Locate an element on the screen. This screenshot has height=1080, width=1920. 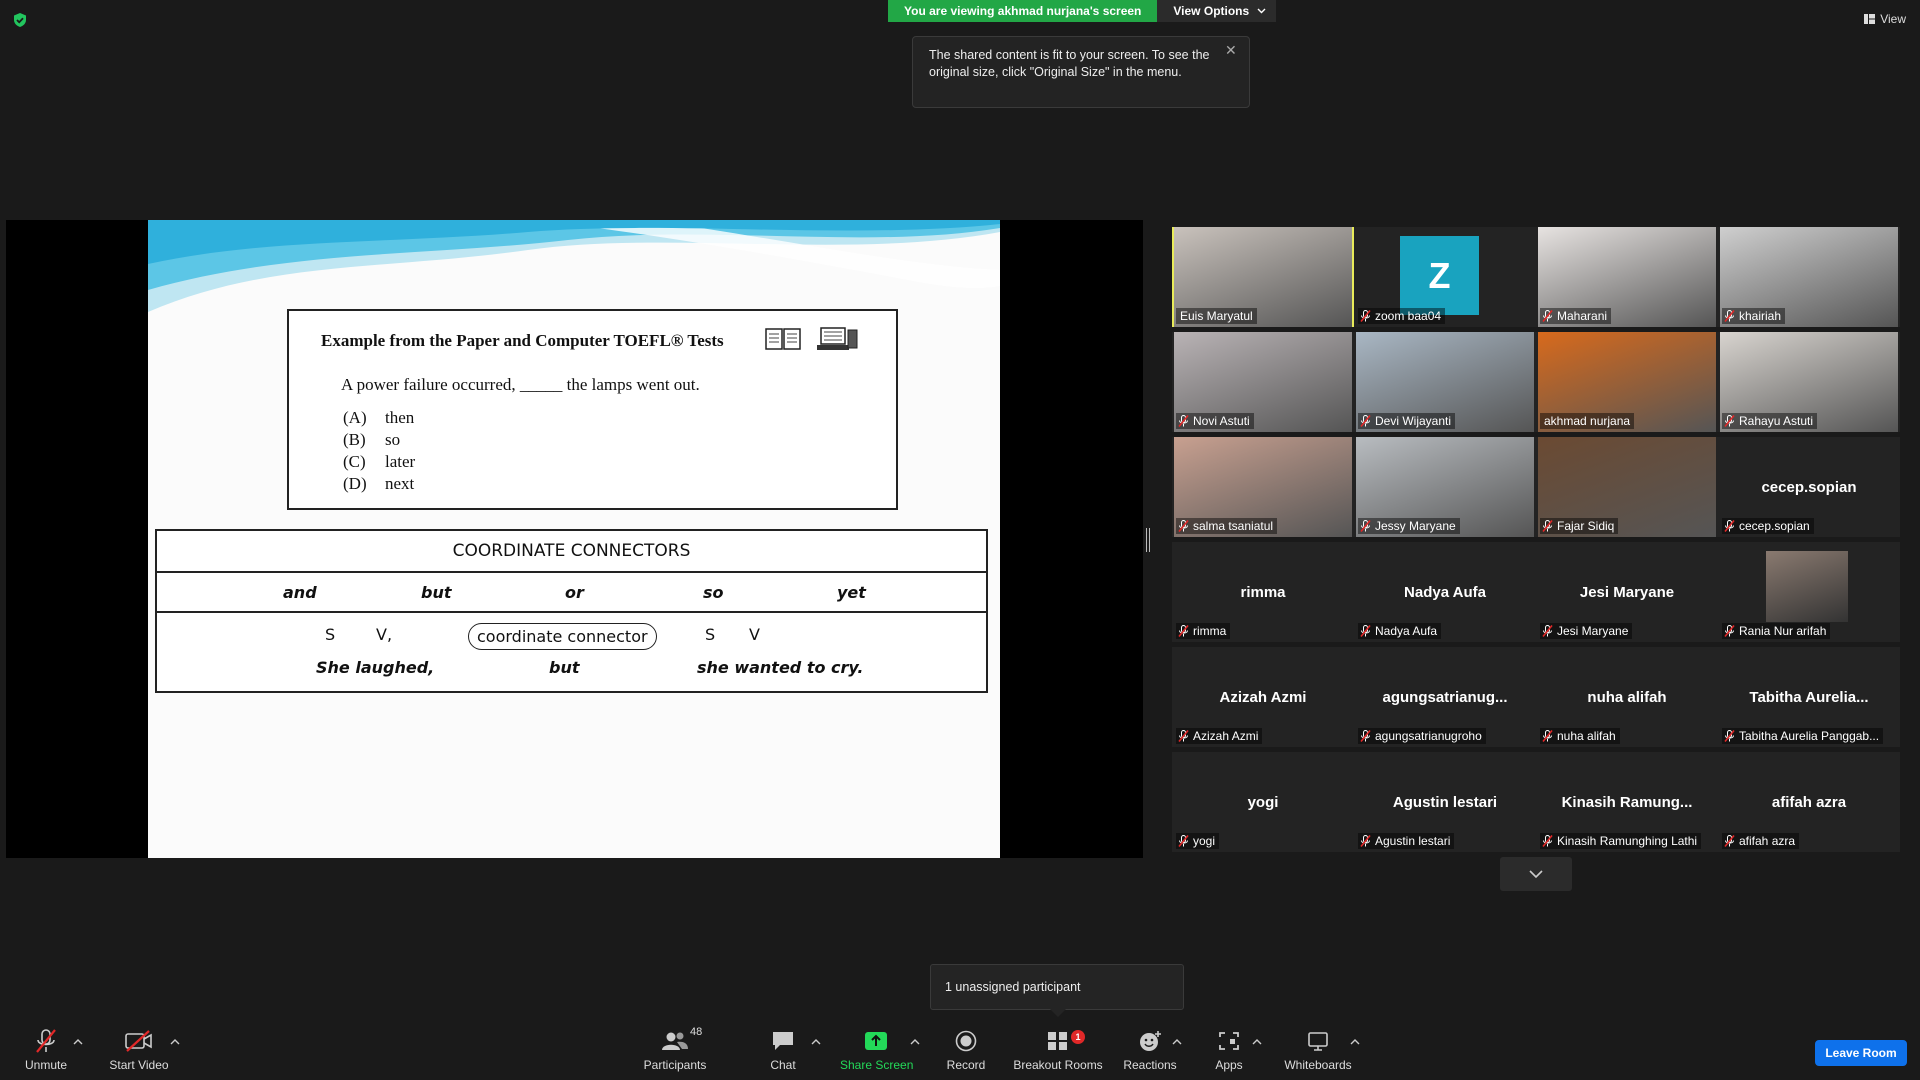
participant-tile: khairiah is located at coordinates (1809, 277).